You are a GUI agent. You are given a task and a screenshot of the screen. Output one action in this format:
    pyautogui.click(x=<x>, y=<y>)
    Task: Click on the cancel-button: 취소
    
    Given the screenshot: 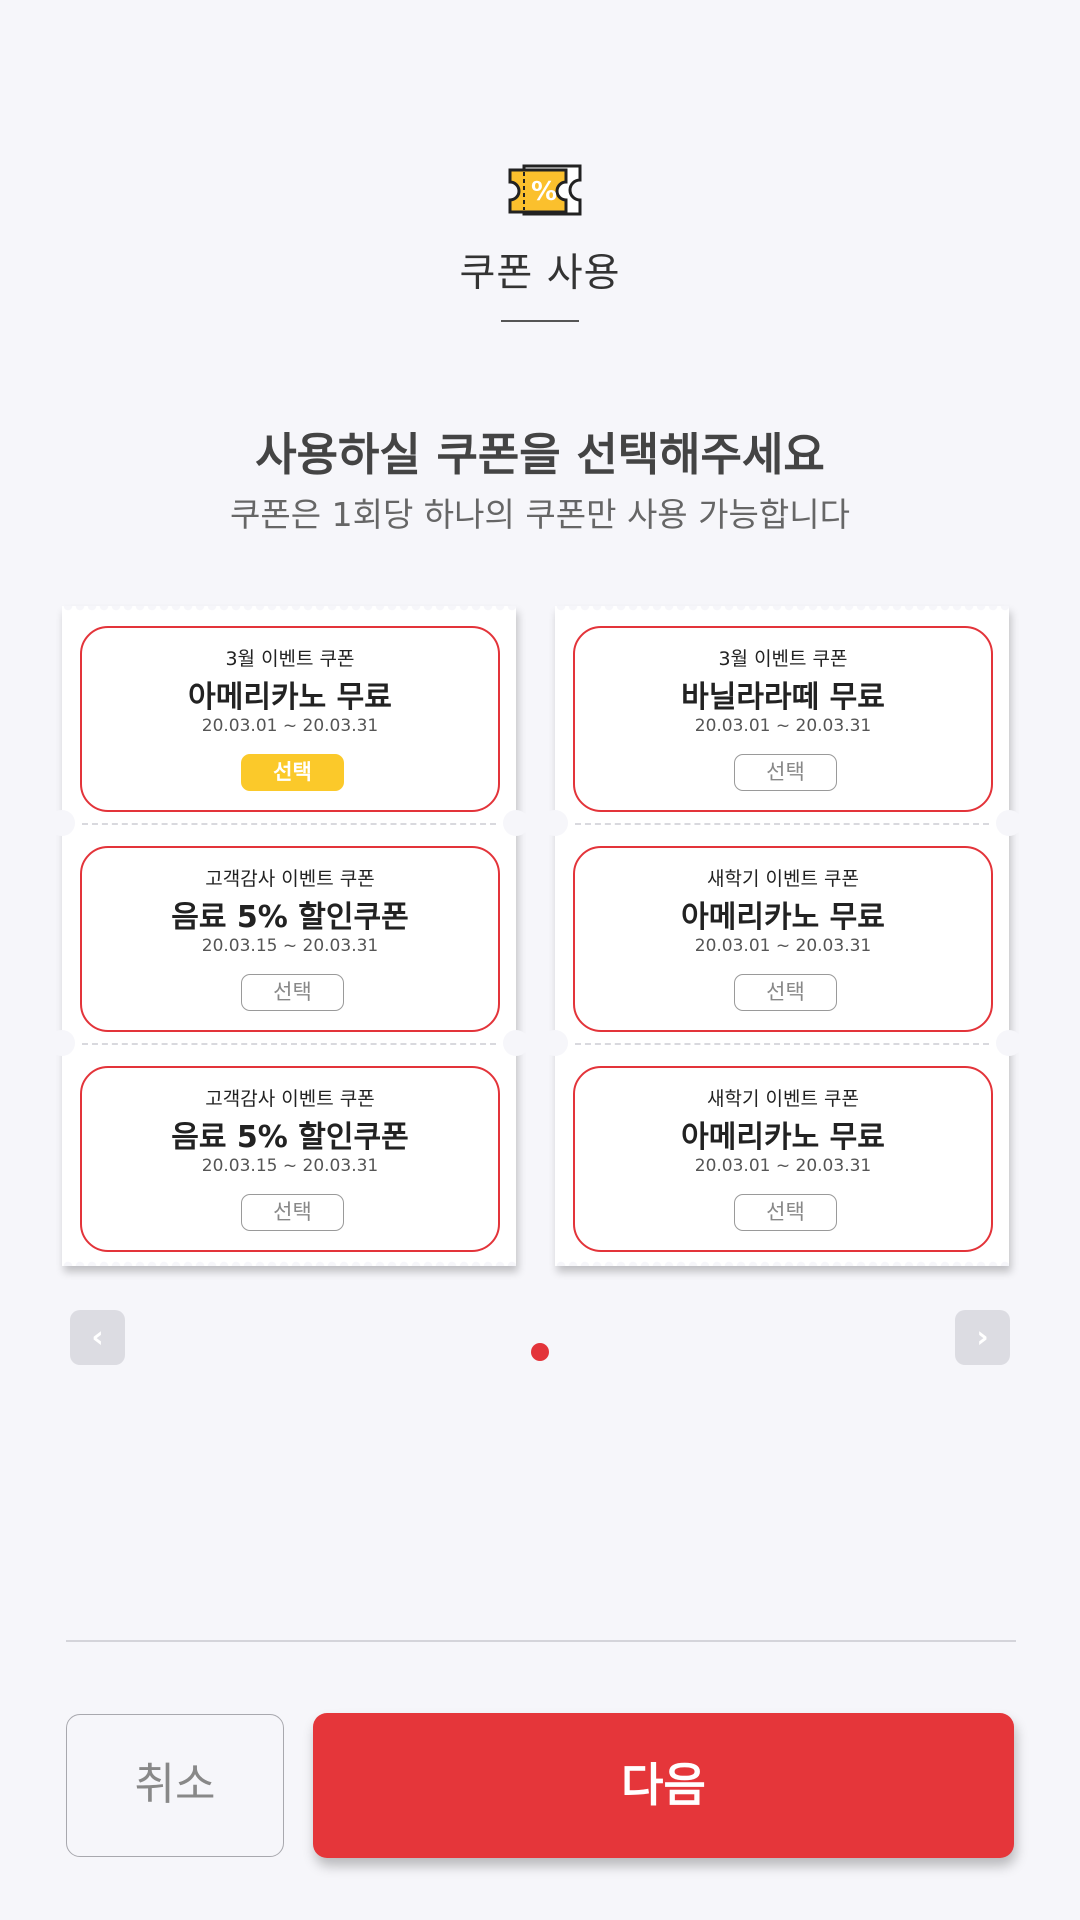 What is the action you would take?
    pyautogui.click(x=175, y=1785)
    